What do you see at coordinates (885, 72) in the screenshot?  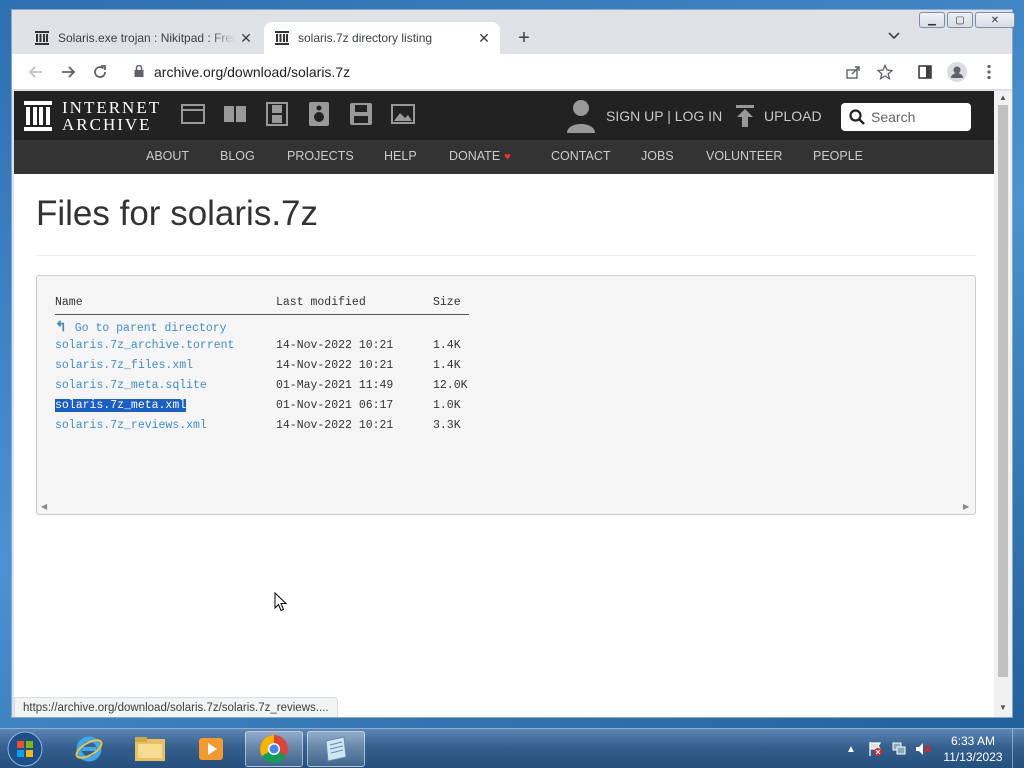 I see `bookmark-star-icon` at bounding box center [885, 72].